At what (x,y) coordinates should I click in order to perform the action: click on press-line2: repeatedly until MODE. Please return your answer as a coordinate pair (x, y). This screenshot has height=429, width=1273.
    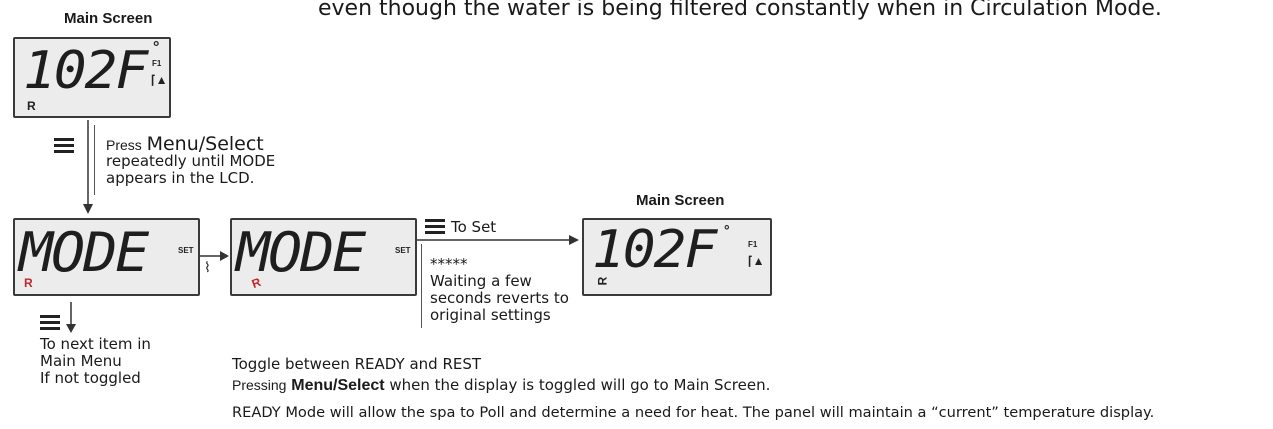
    Looking at the image, I should click on (191, 161).